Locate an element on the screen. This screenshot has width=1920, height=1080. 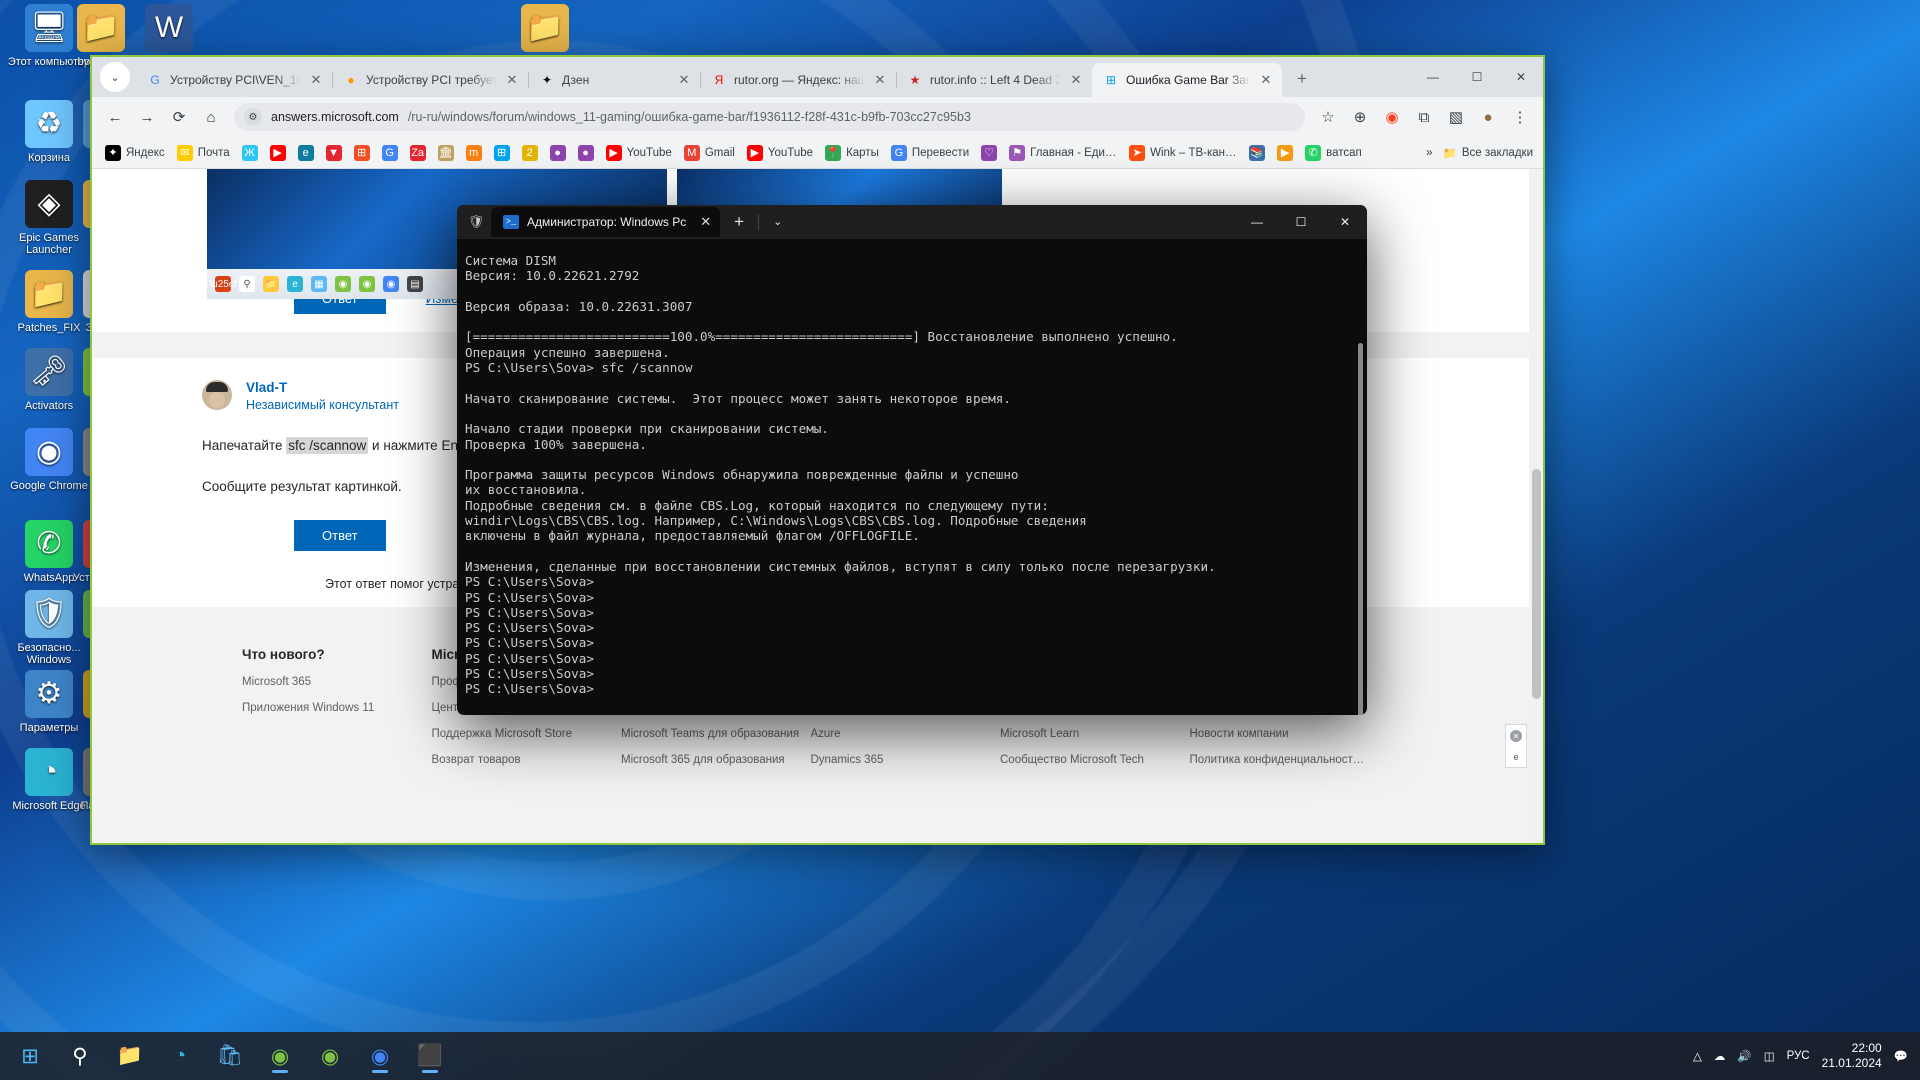
tray-chevron-icon: △ is located at coordinates (1697, 1056).